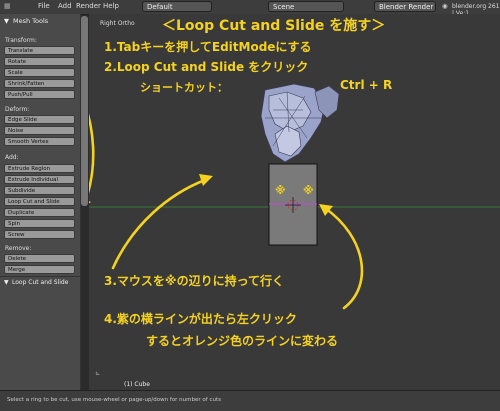 The width and height of the screenshot is (500, 411). Describe the element at coordinates (159, 224) in the screenshot. I see `arrow-to-cube` at that location.